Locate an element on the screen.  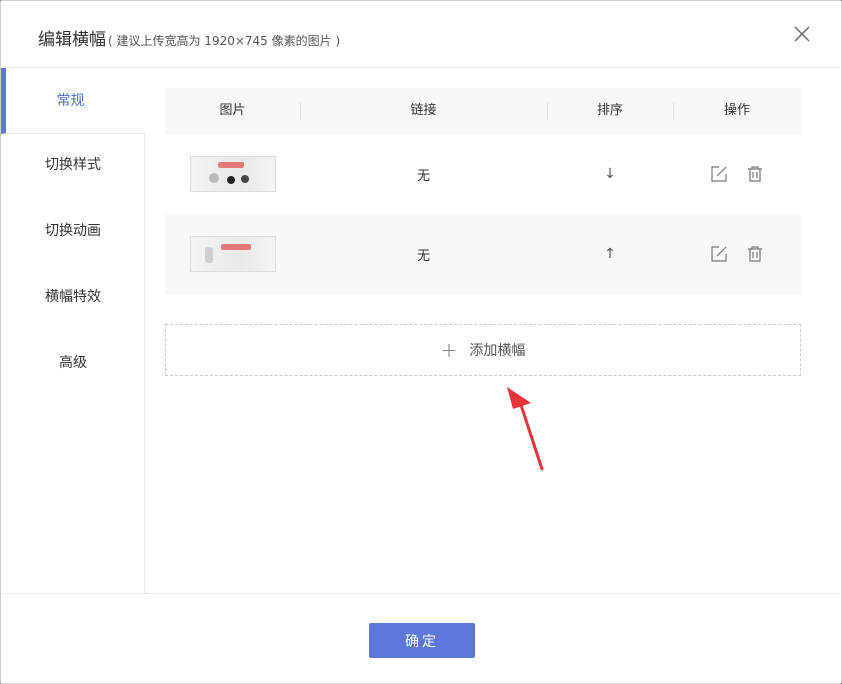
dialog-title-text: 编辑横幅 is located at coordinates (72, 40).